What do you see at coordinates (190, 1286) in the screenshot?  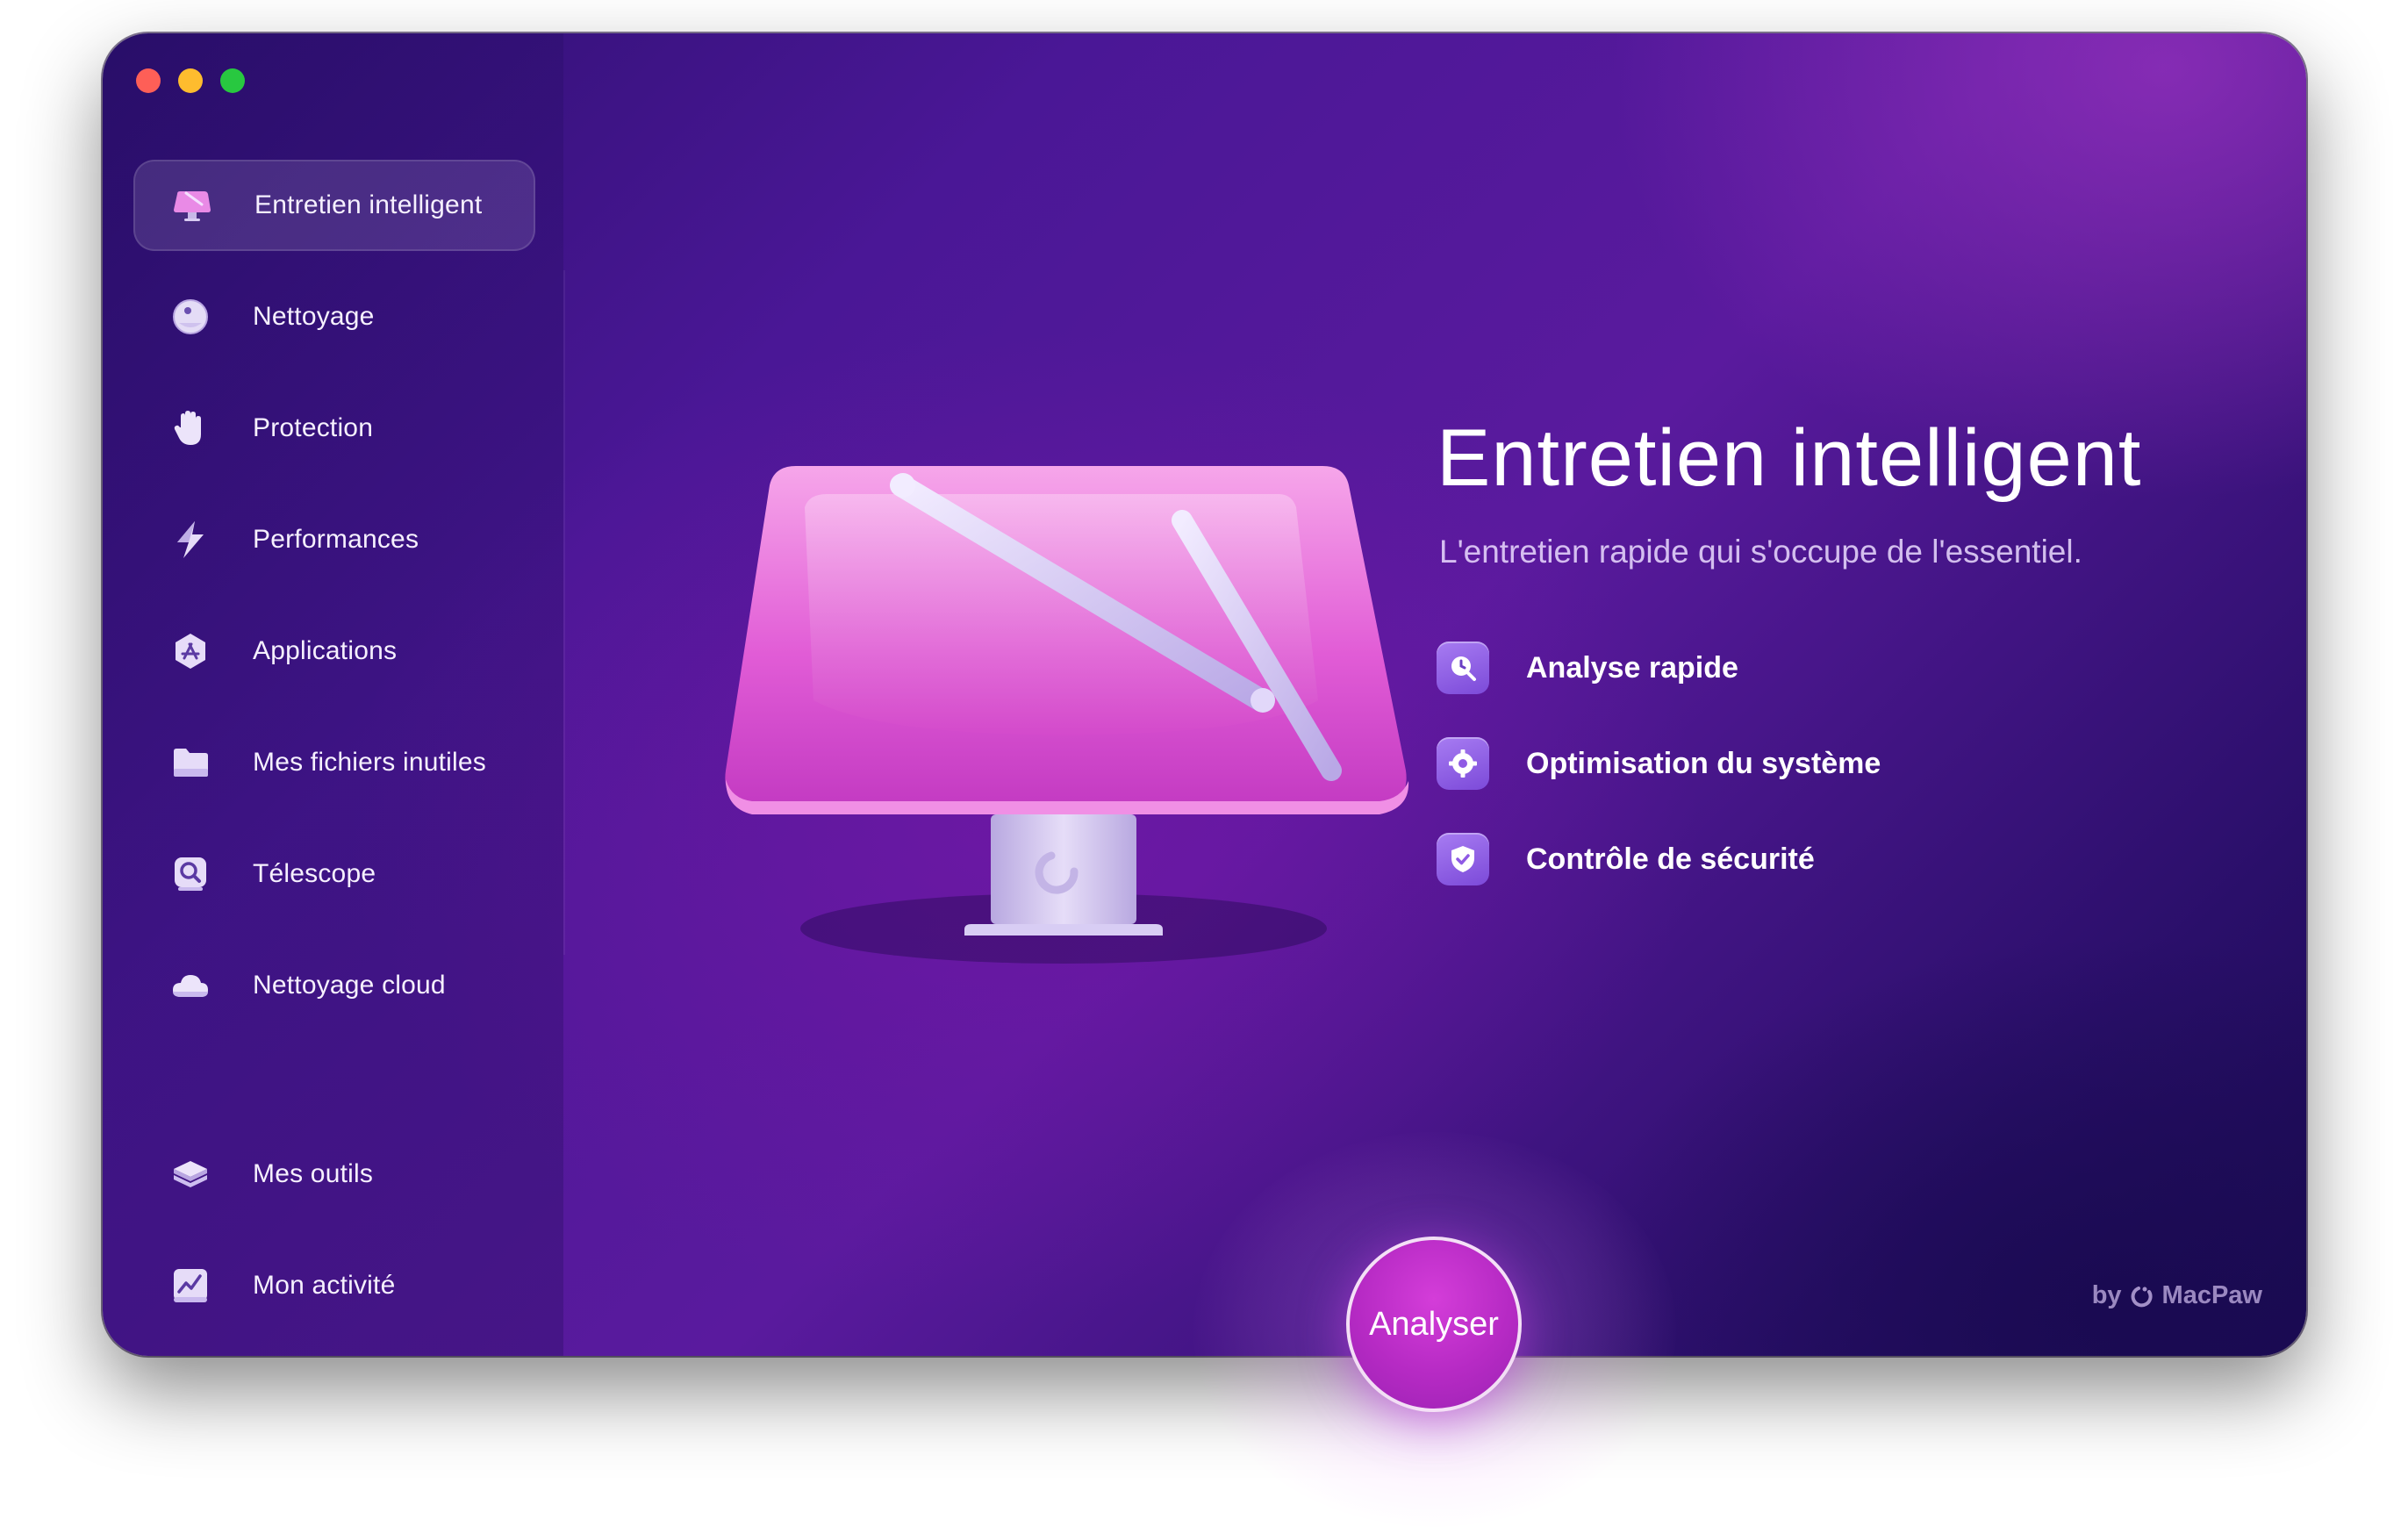 I see `activity-chart-icon` at bounding box center [190, 1286].